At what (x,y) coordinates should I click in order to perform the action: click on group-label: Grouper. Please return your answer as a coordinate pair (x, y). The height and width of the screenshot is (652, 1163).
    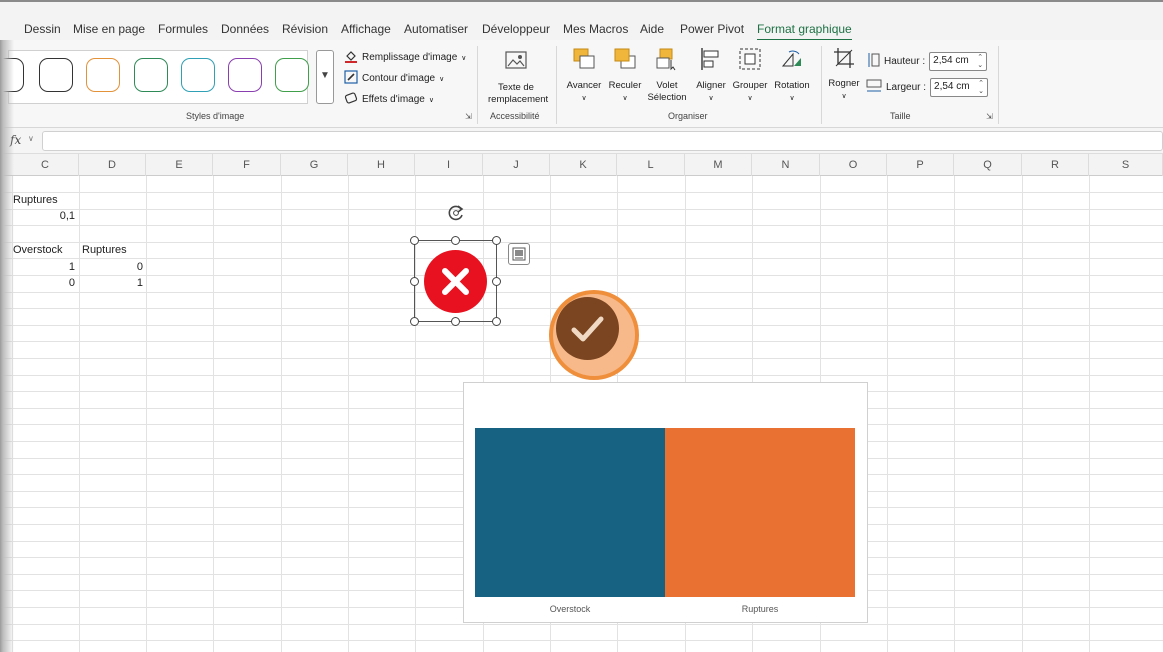
    Looking at the image, I should click on (750, 85).